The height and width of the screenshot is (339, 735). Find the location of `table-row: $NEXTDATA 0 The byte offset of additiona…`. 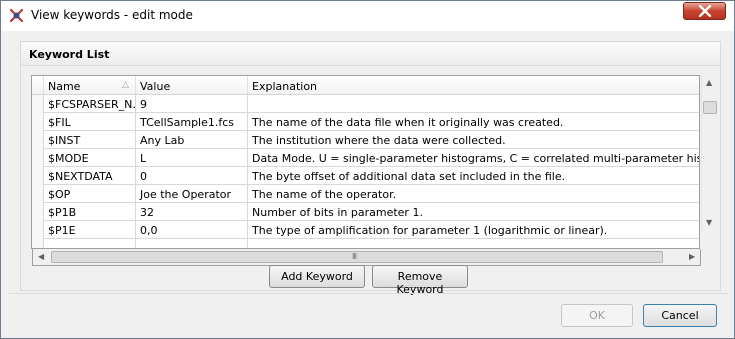

table-row: $NEXTDATA 0 The byte offset of additiona… is located at coordinates (365, 176).